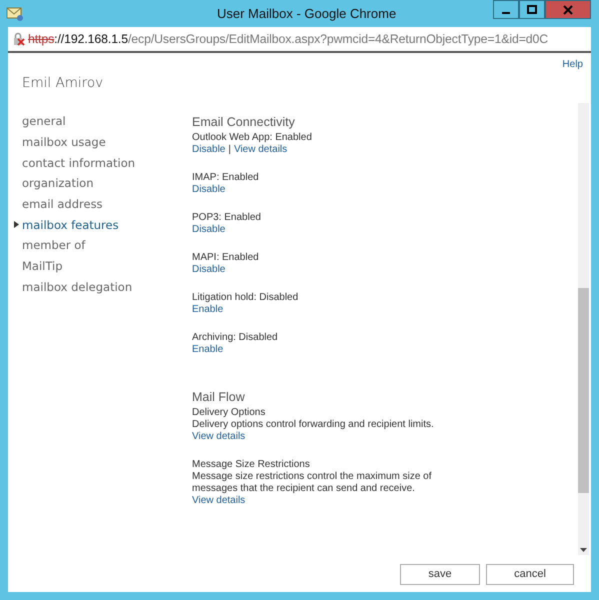  Describe the element at coordinates (244, 122) in the screenshot. I see `section-heading: Email Connectivity` at that location.